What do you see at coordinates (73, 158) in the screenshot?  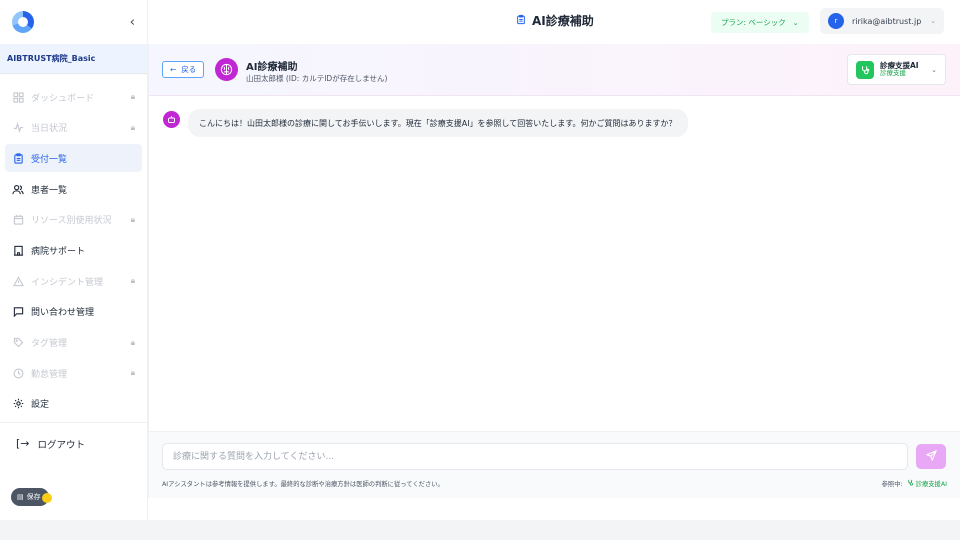 I see `sidebar-item-reception-list: 受付一覧` at bounding box center [73, 158].